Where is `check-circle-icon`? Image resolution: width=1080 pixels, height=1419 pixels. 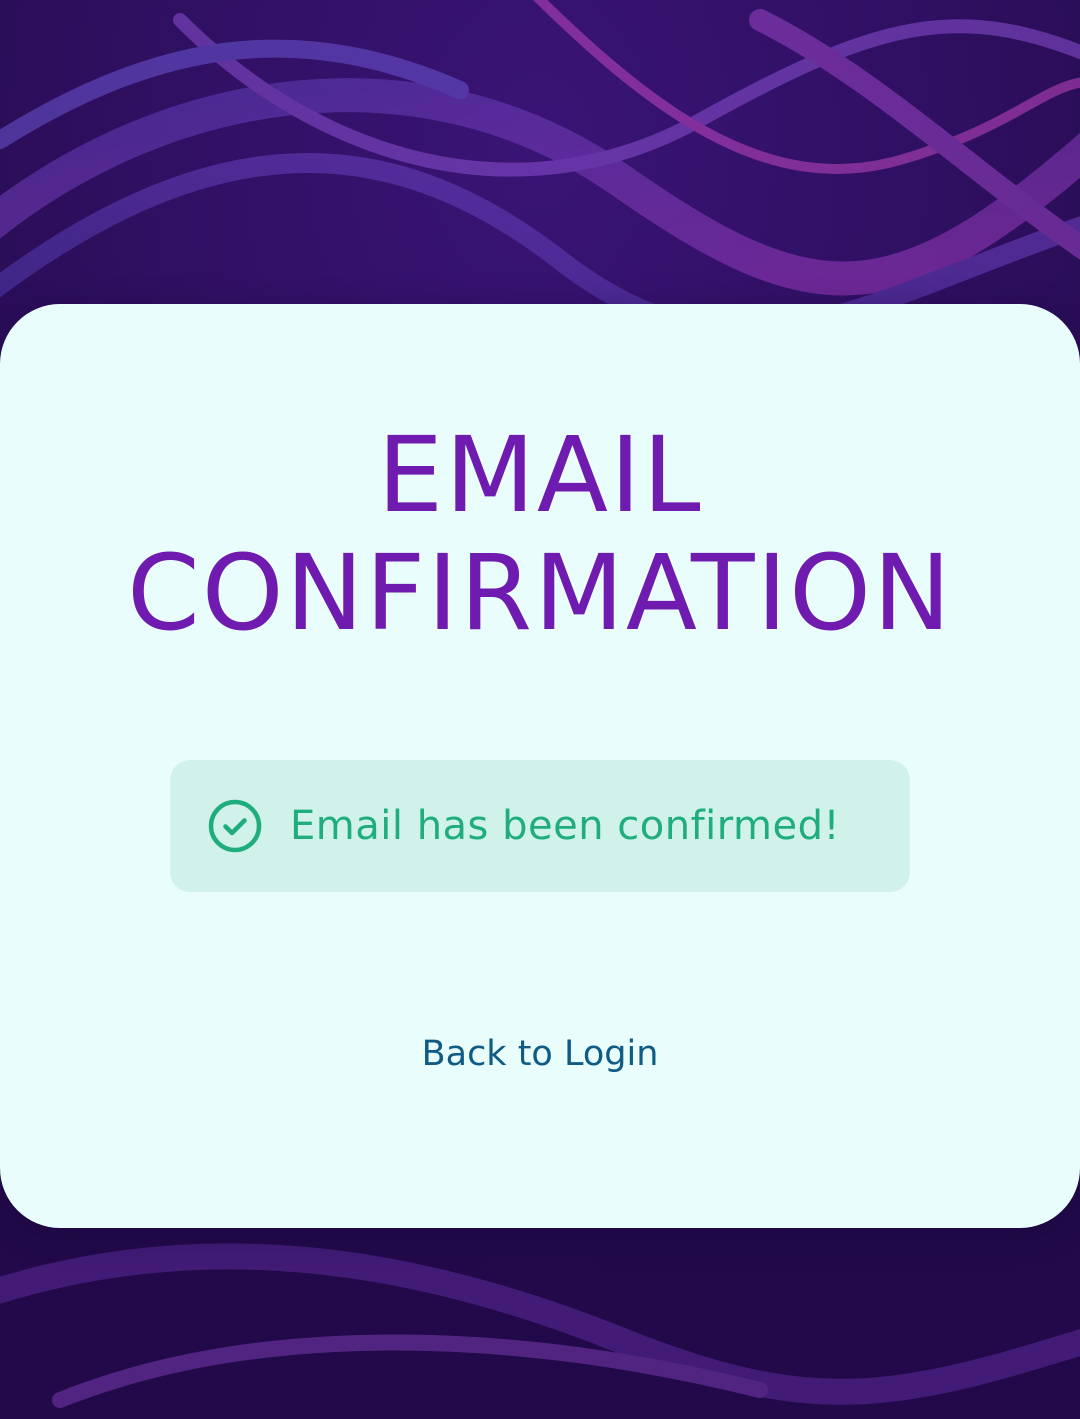 check-circle-icon is located at coordinates (235, 826).